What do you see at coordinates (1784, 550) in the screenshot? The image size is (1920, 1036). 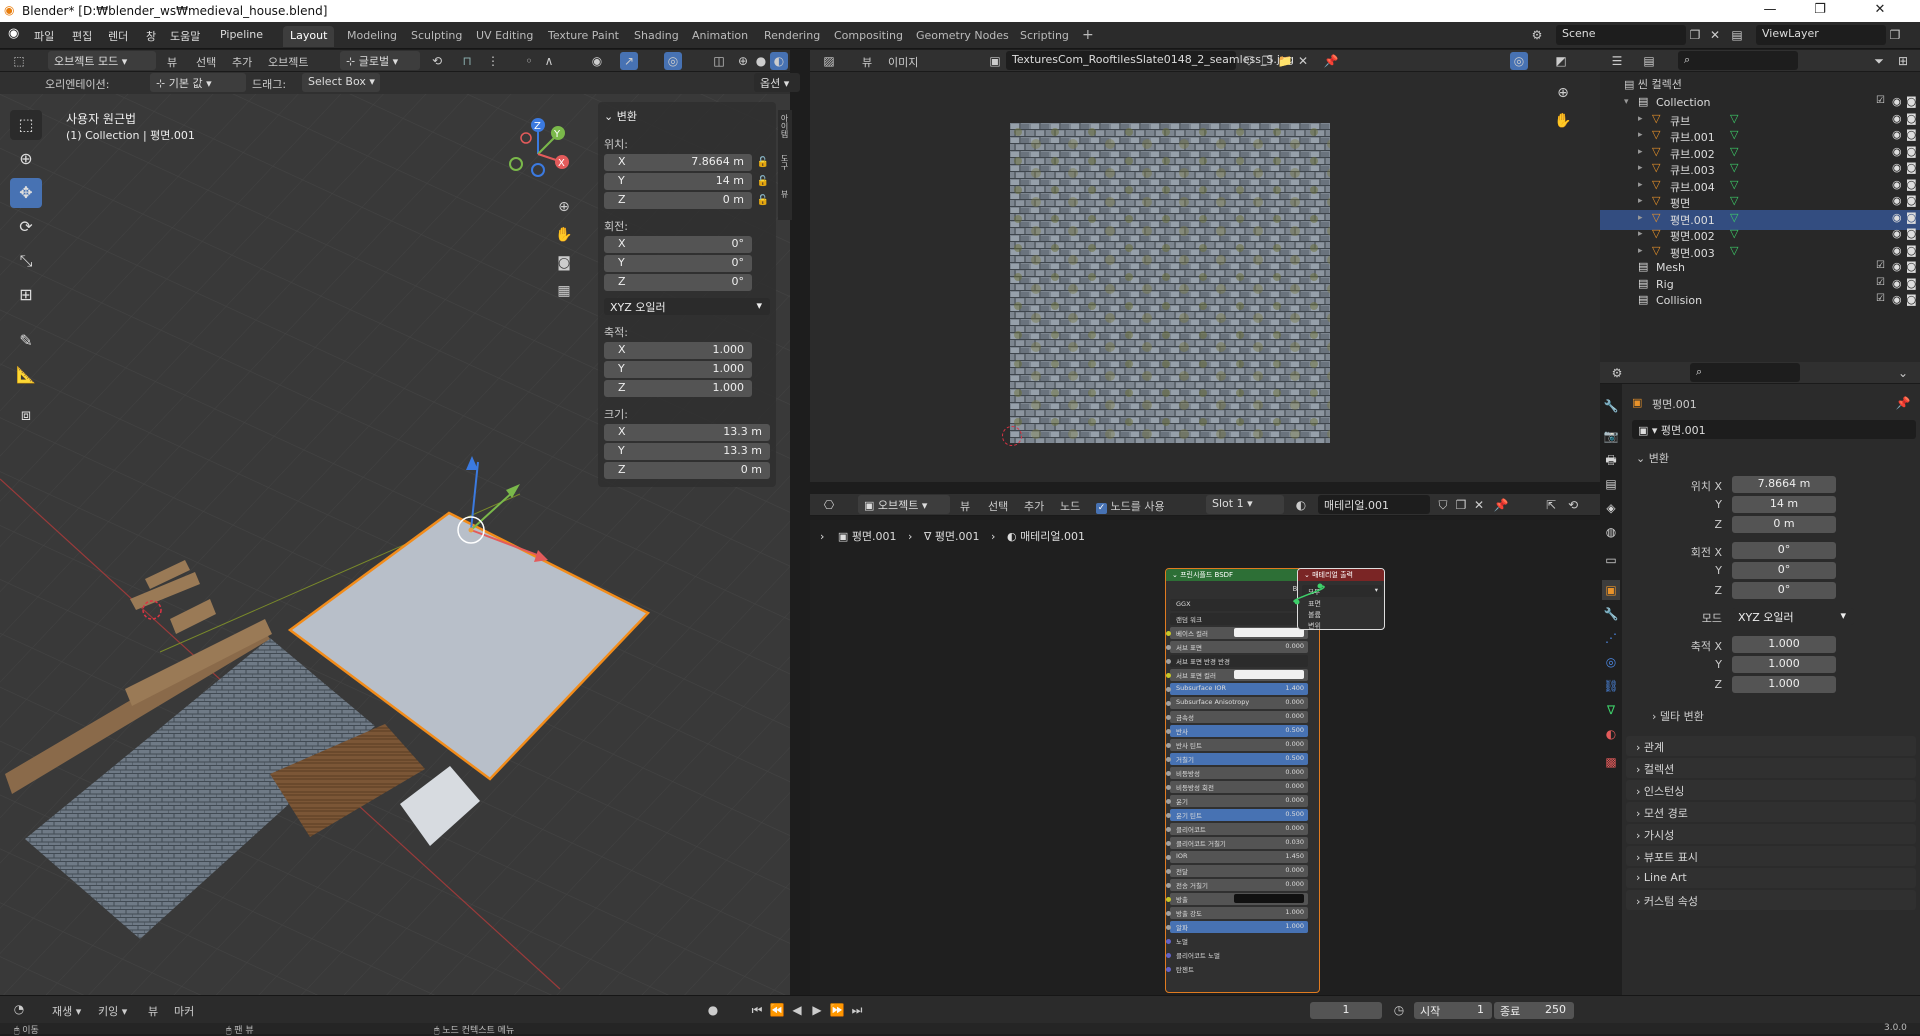 I see `prop-rotation-x: 0°` at bounding box center [1784, 550].